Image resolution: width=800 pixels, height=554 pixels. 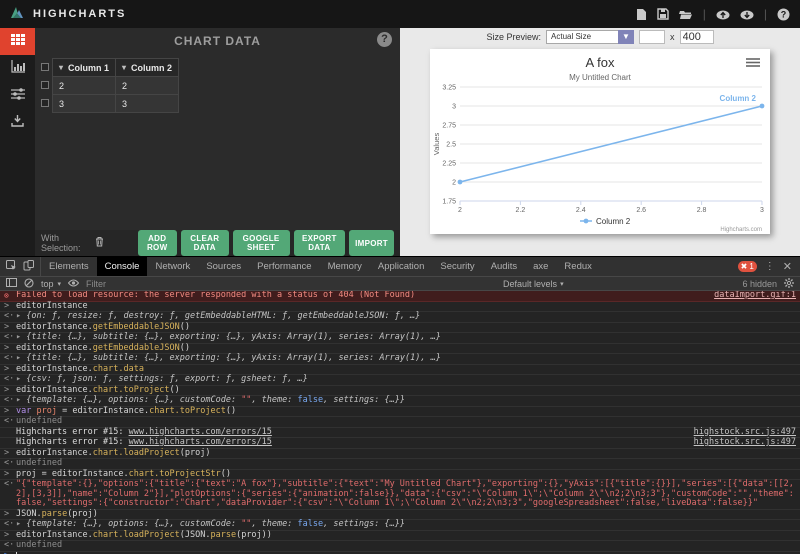 What do you see at coordinates (69, 266) in the screenshot?
I see `tab-elements: Elements` at bounding box center [69, 266].